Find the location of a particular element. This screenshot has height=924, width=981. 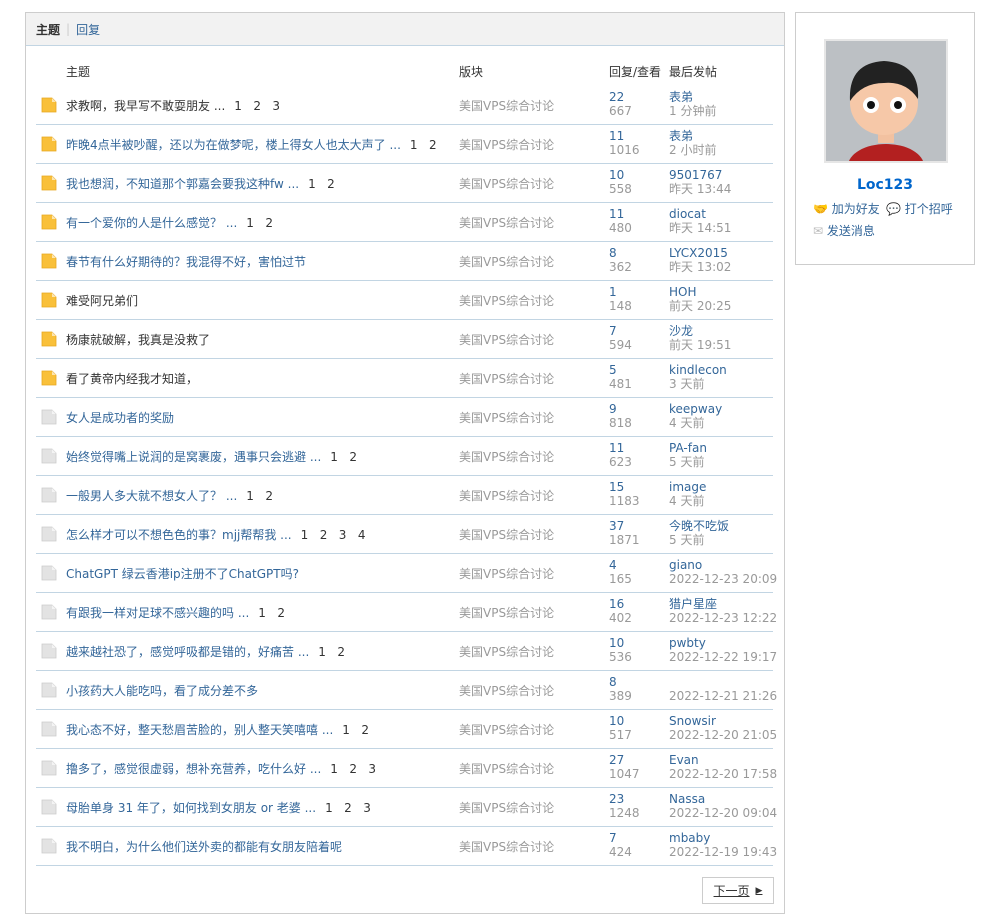

last-poster-link: diocat is located at coordinates (700, 214).